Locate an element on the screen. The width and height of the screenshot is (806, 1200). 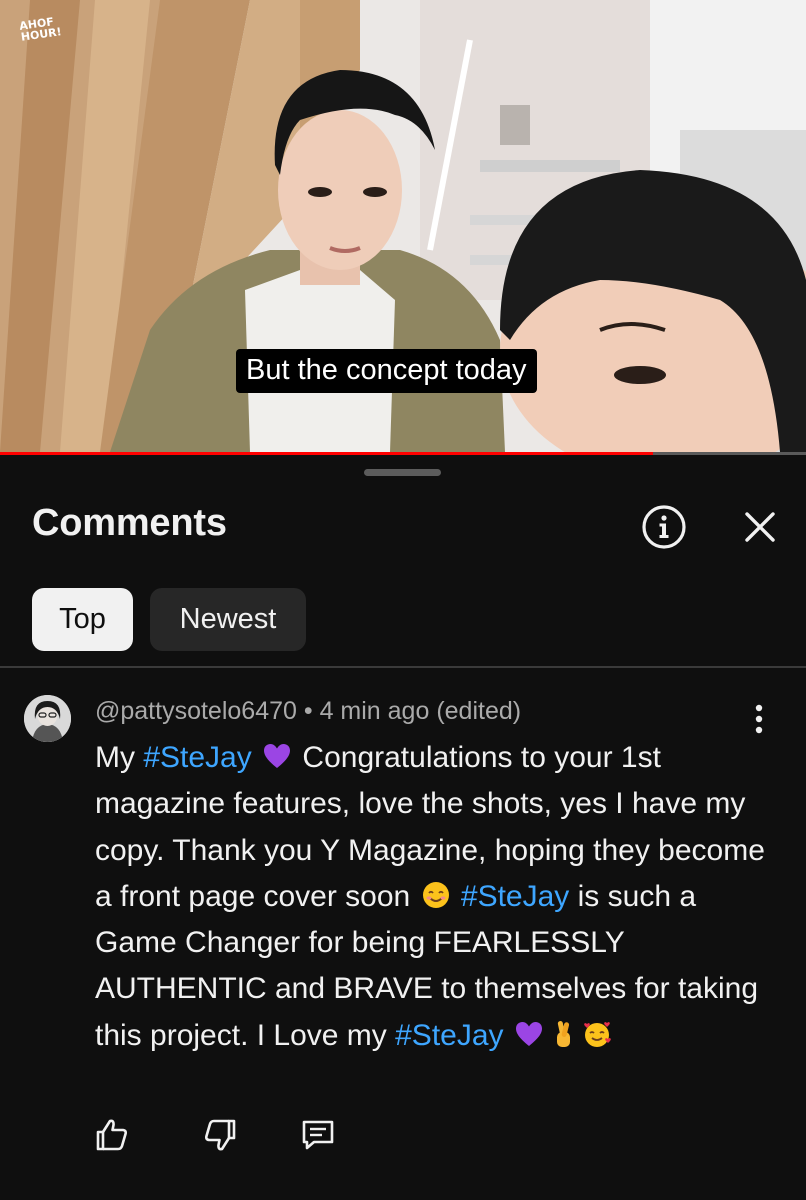
smiling-face-emoji is located at coordinates (436, 895).